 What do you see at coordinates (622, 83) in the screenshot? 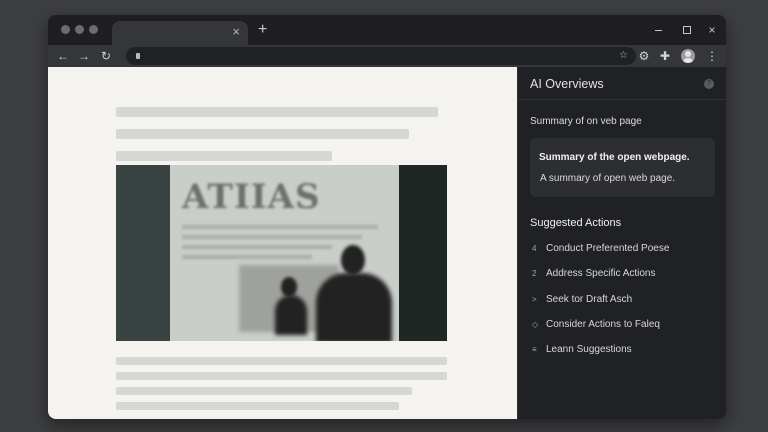
I see `panel-header: AI Overviews ?` at bounding box center [622, 83].